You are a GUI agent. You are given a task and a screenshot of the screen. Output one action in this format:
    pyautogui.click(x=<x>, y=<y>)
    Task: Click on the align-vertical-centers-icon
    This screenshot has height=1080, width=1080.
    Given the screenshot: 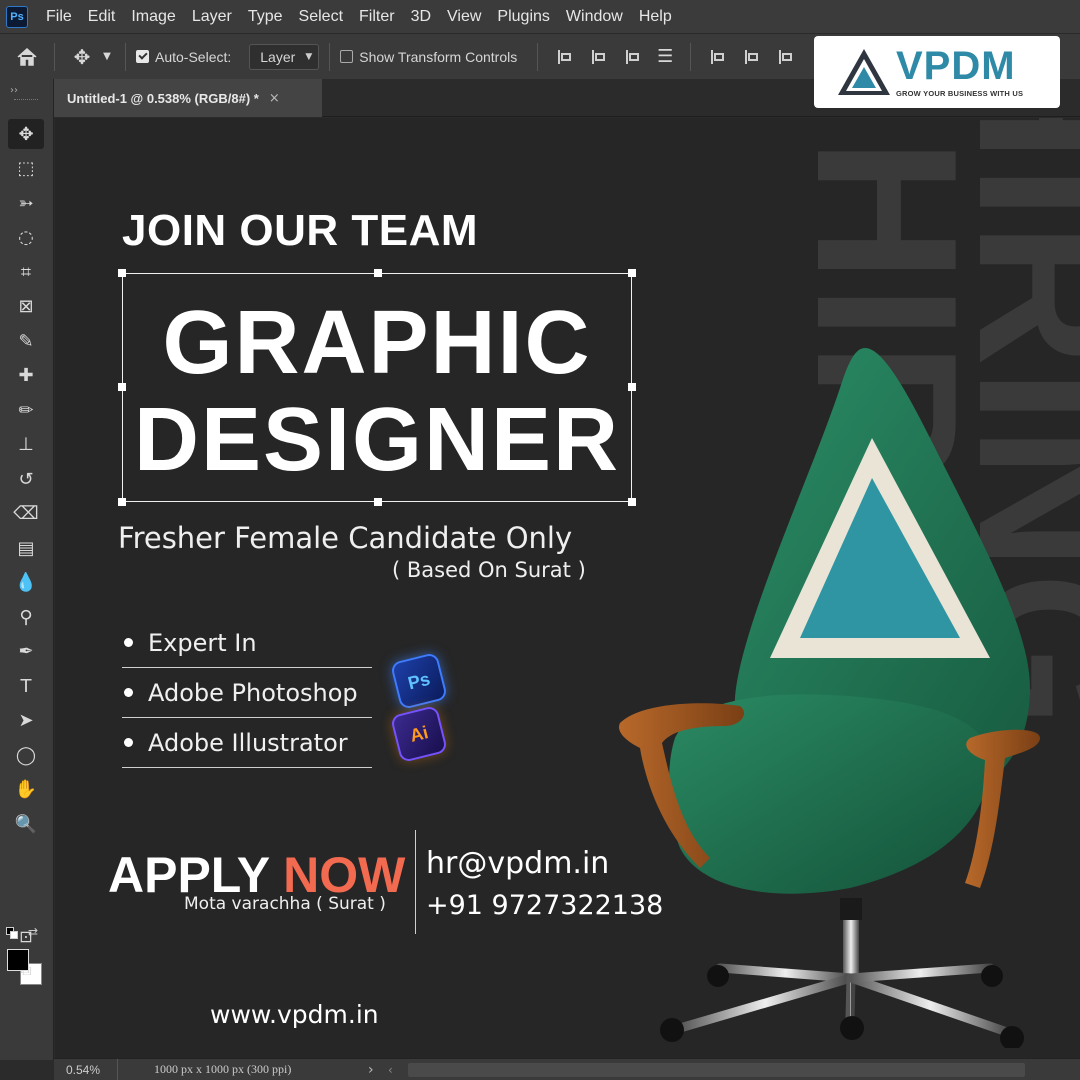 What is the action you would take?
    pyautogui.click(x=752, y=57)
    